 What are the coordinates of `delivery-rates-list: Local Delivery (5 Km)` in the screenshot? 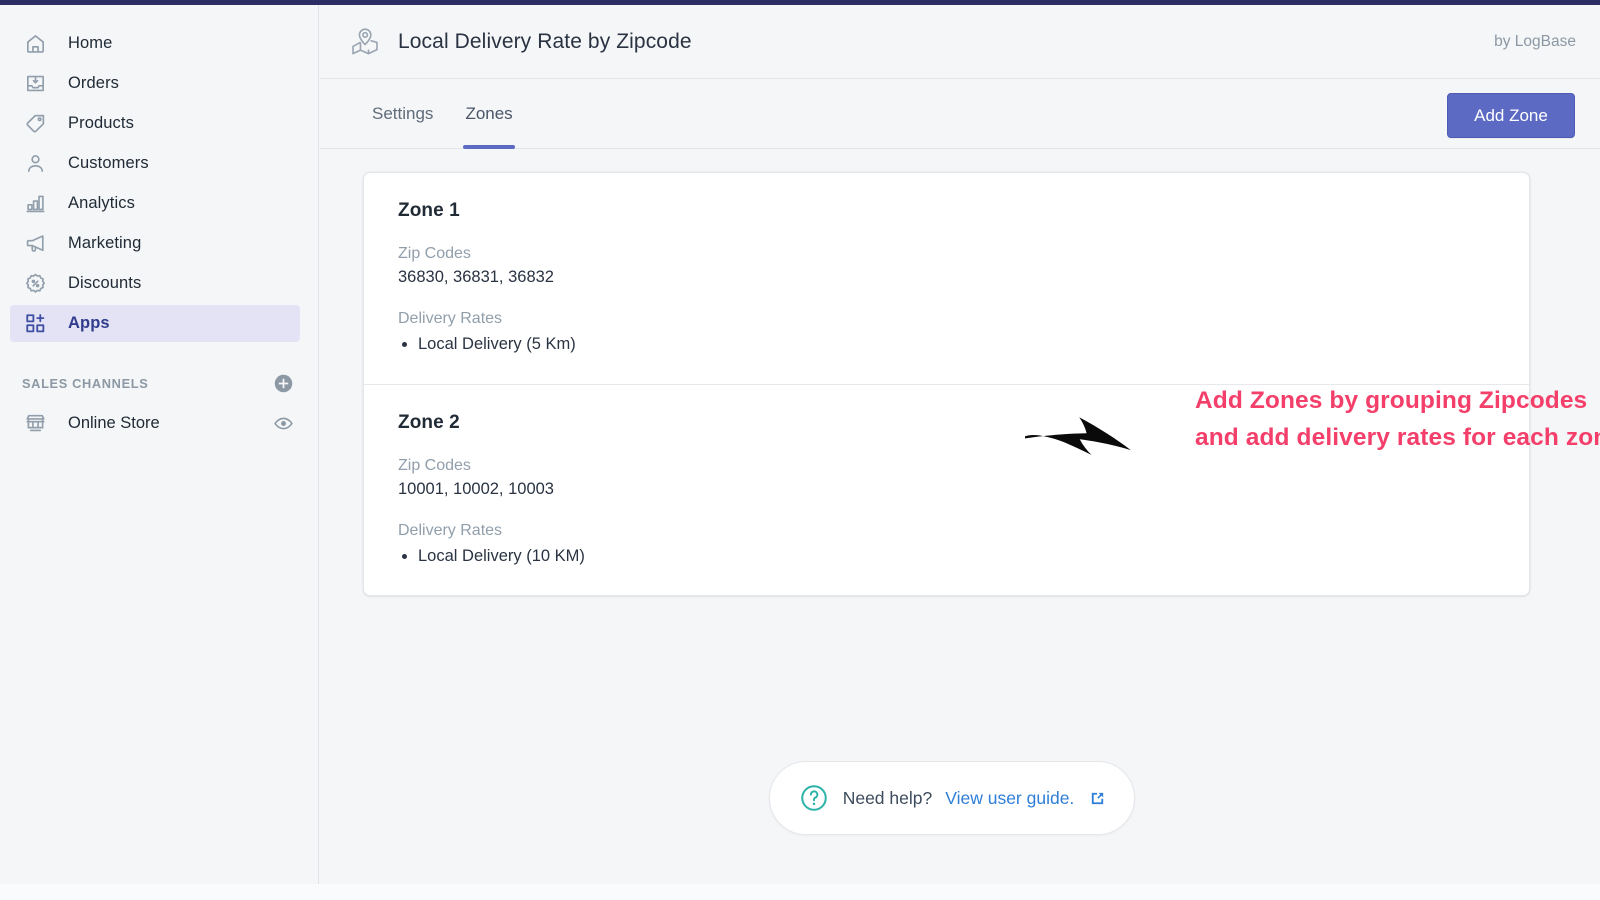 It's located at (956, 345).